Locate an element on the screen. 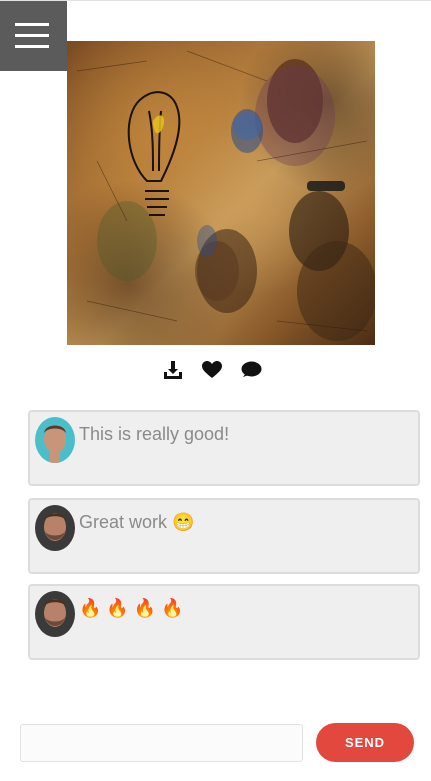 The image size is (431, 781). comment-text: This is really good! is located at coordinates (154, 434).